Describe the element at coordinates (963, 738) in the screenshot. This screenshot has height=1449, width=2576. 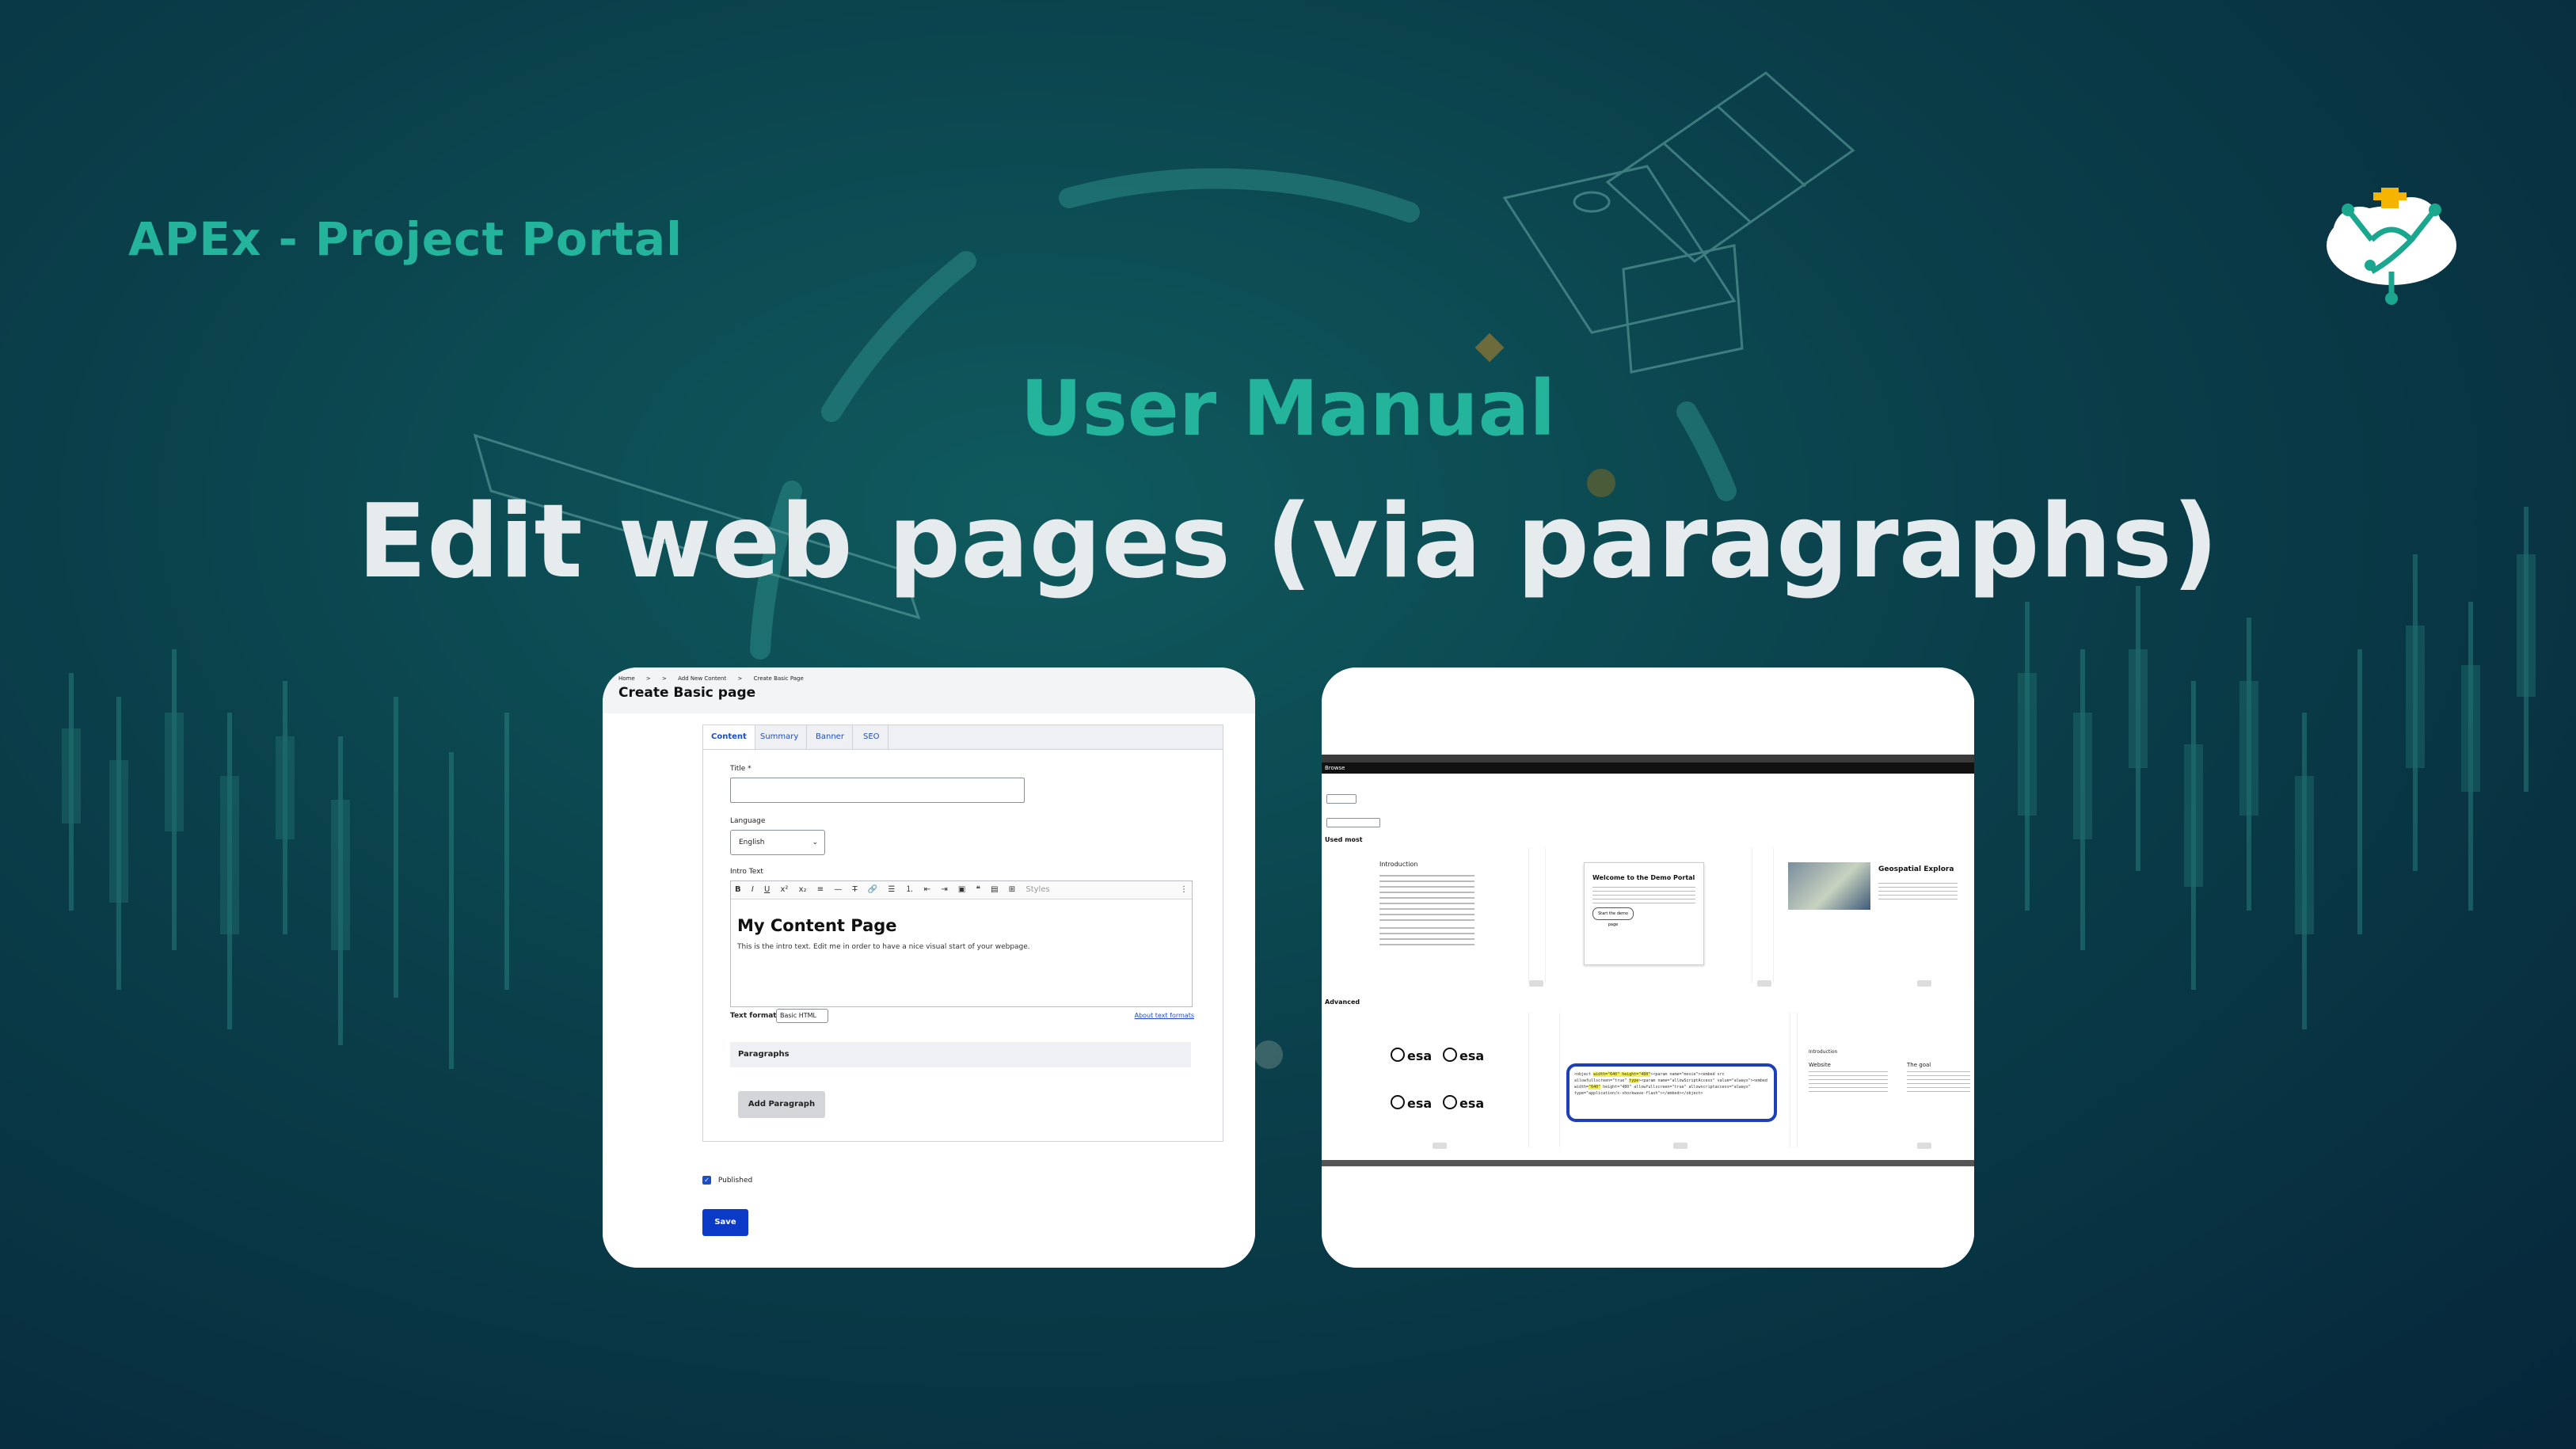
I see `form-tabs: Content Summary Banner SEO` at that location.